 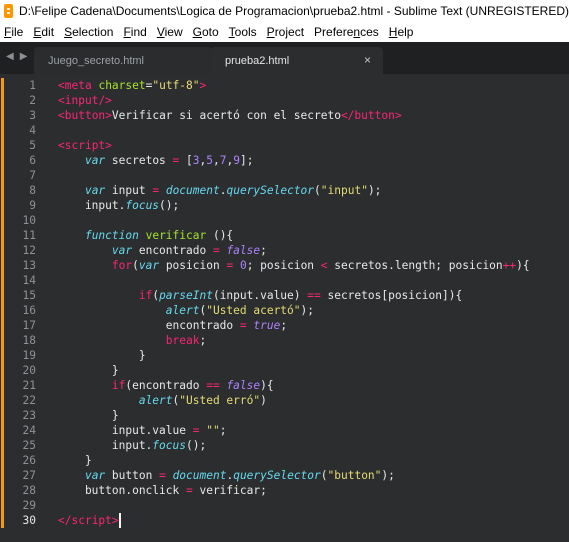 What do you see at coordinates (284, 280) in the screenshot?
I see `code-line: 14` at bounding box center [284, 280].